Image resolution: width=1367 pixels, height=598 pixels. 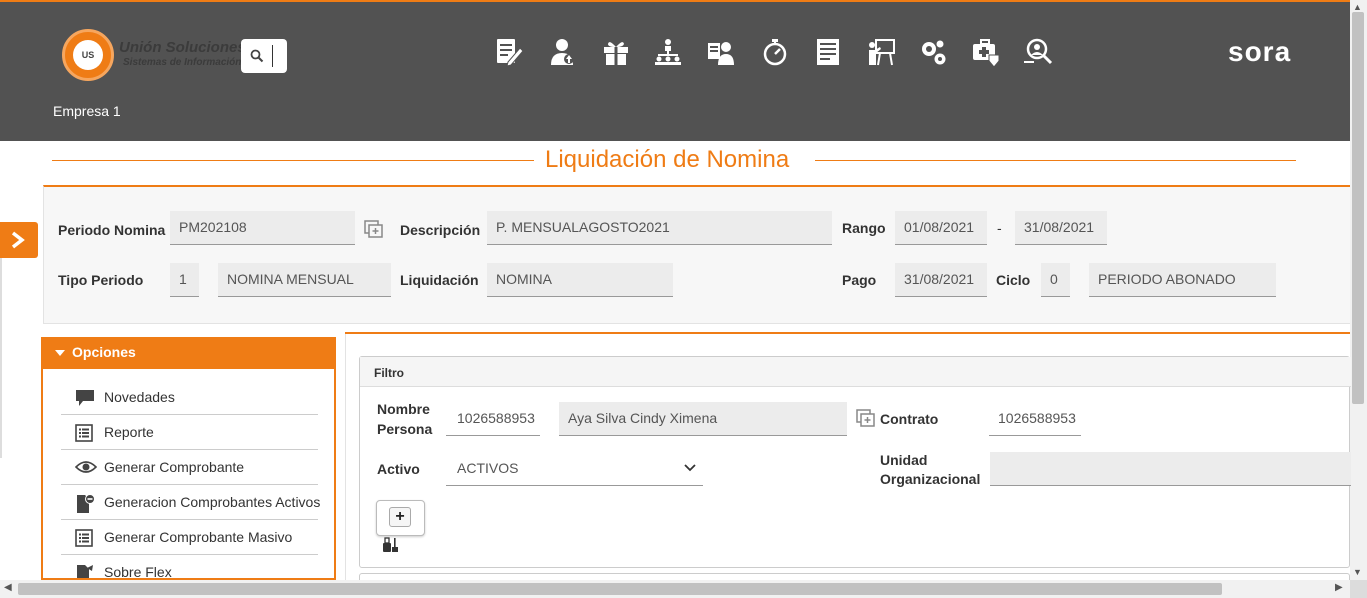 I want to click on rango-from-field: 01/08/2021, so click(x=941, y=228).